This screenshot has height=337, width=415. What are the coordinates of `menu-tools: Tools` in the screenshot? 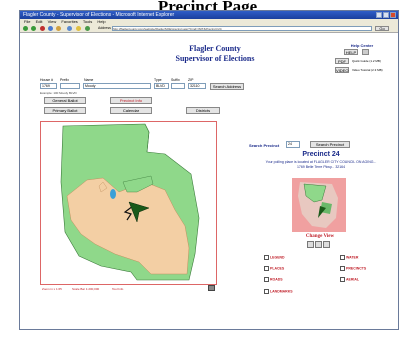 It's located at (87, 21).